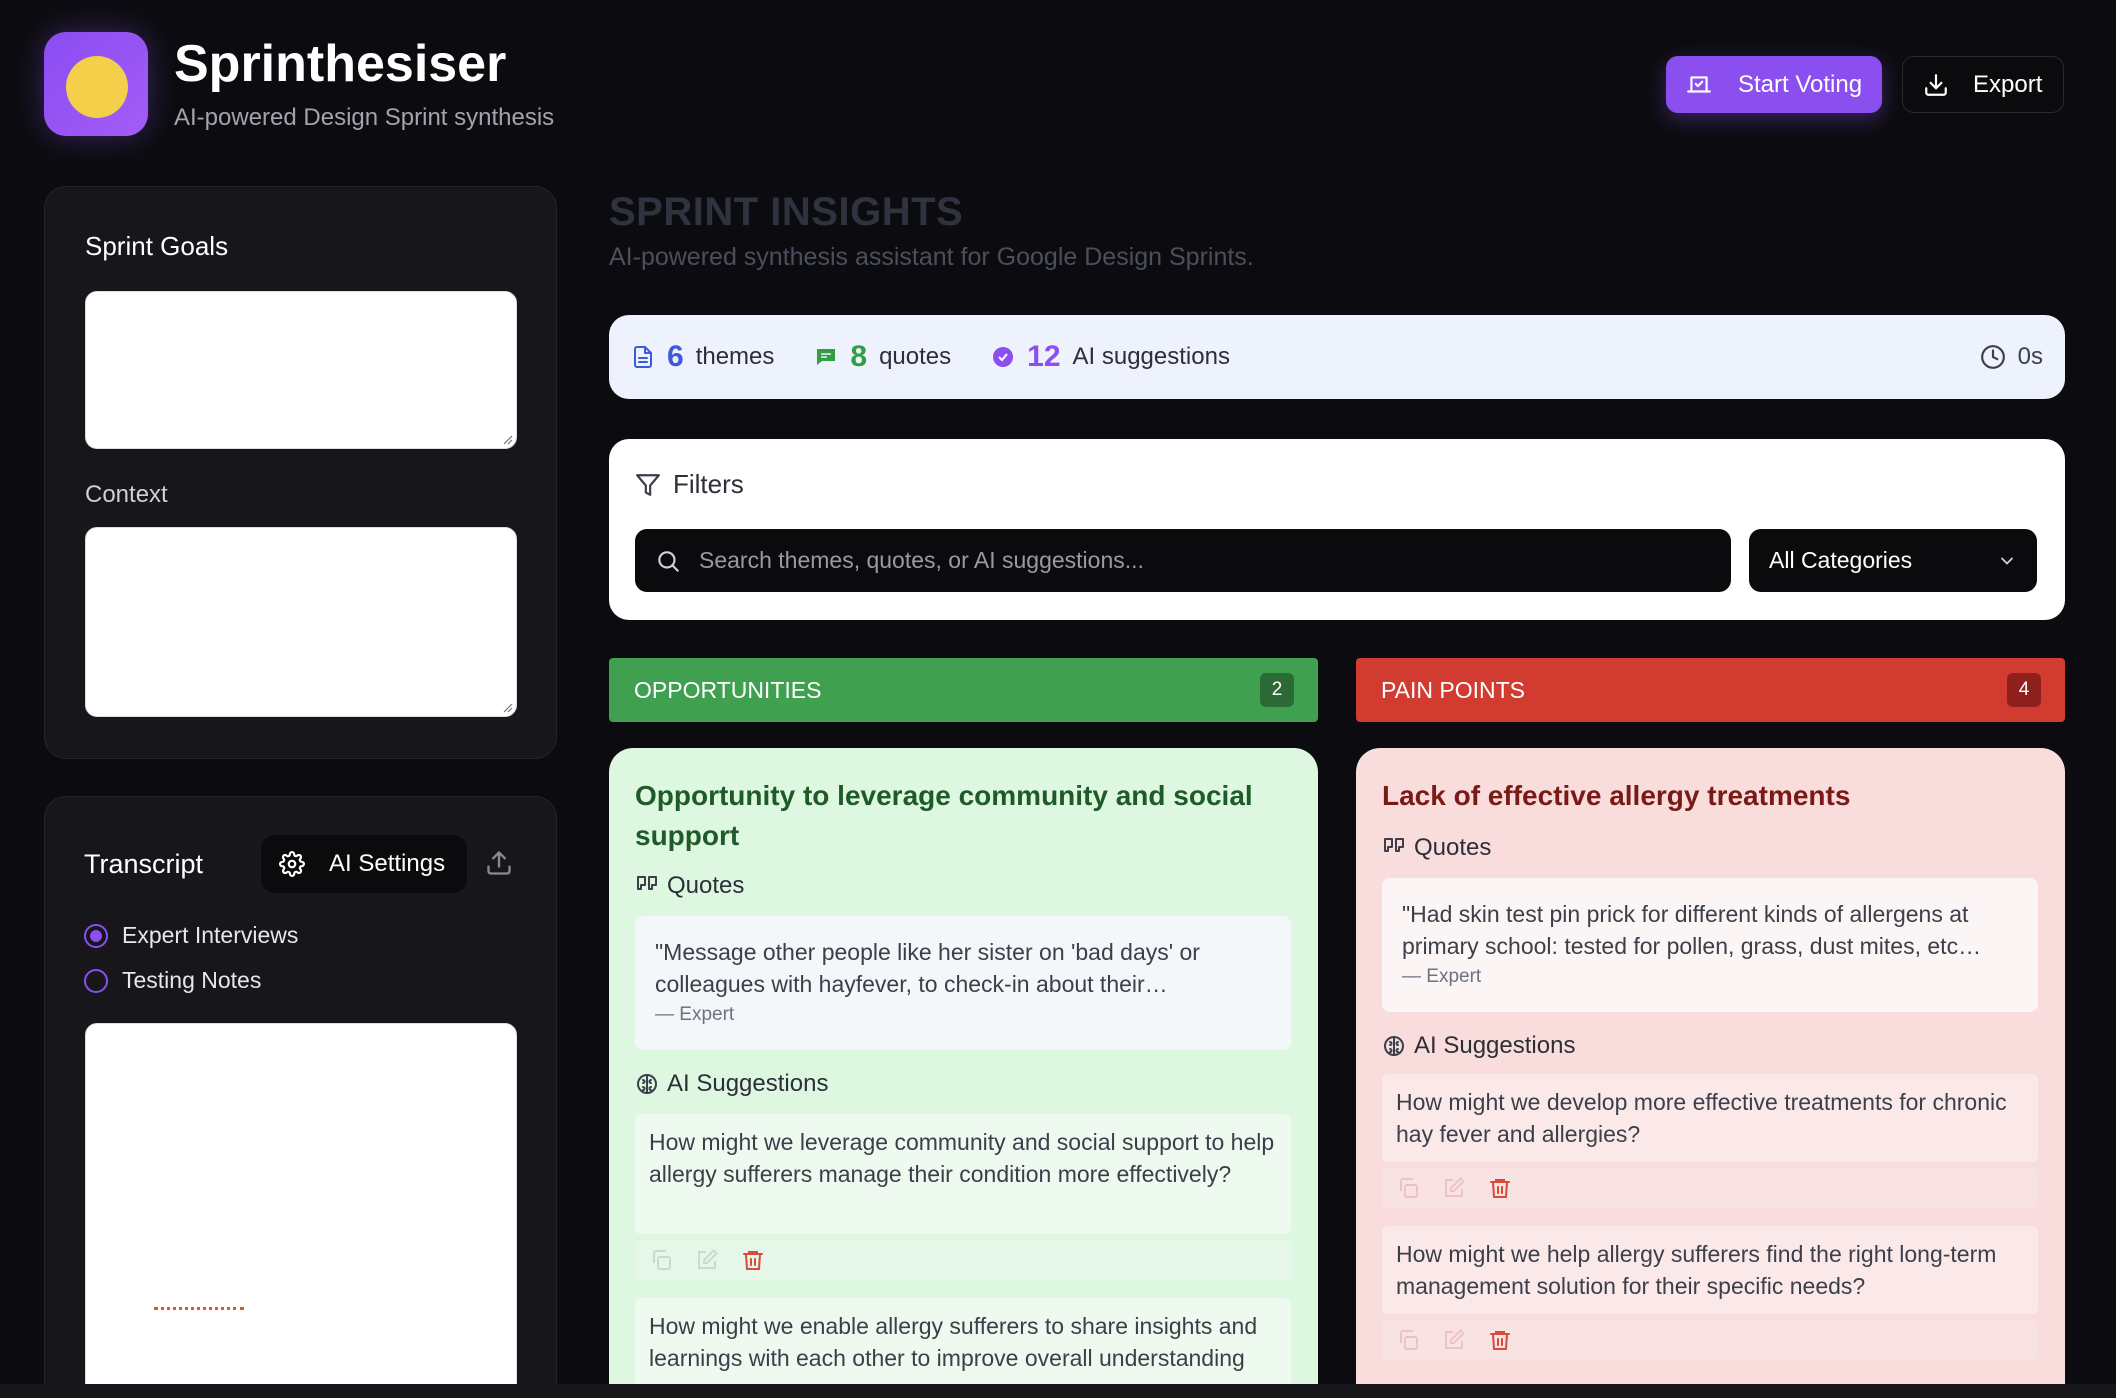 The width and height of the screenshot is (2116, 1398). Describe the element at coordinates (1337, 357) in the screenshot. I see `stats-bar: 6 themes 8 quotes 12 AI suggestions 0s` at that location.